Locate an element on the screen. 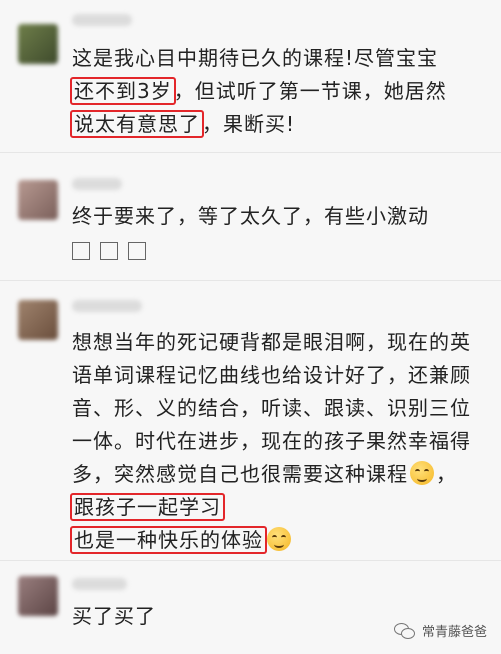  smiling-face-icon is located at coordinates (279, 539).